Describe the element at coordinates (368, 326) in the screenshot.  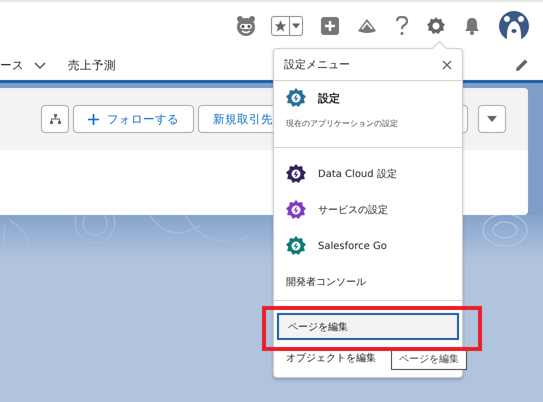
I see `menu-item: ページを編集` at that location.